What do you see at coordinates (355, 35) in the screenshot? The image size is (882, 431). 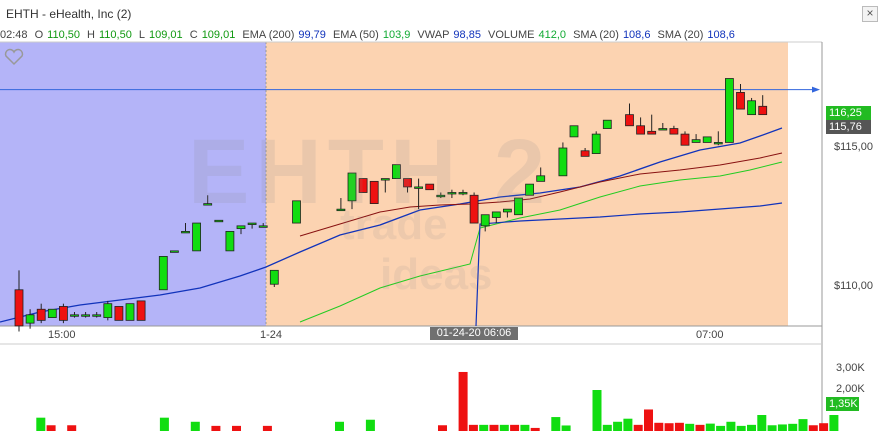 I see `ind-1-label: EMA (50)` at bounding box center [355, 35].